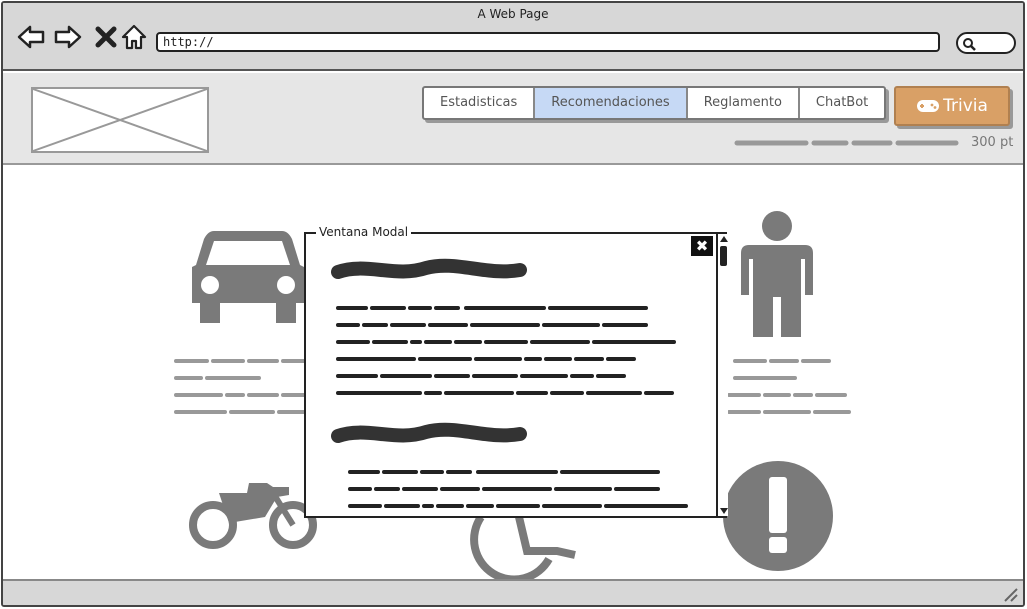 Image resolution: width=1027 pixels, height=609 pixels. I want to click on url-input: http://, so click(548, 42).